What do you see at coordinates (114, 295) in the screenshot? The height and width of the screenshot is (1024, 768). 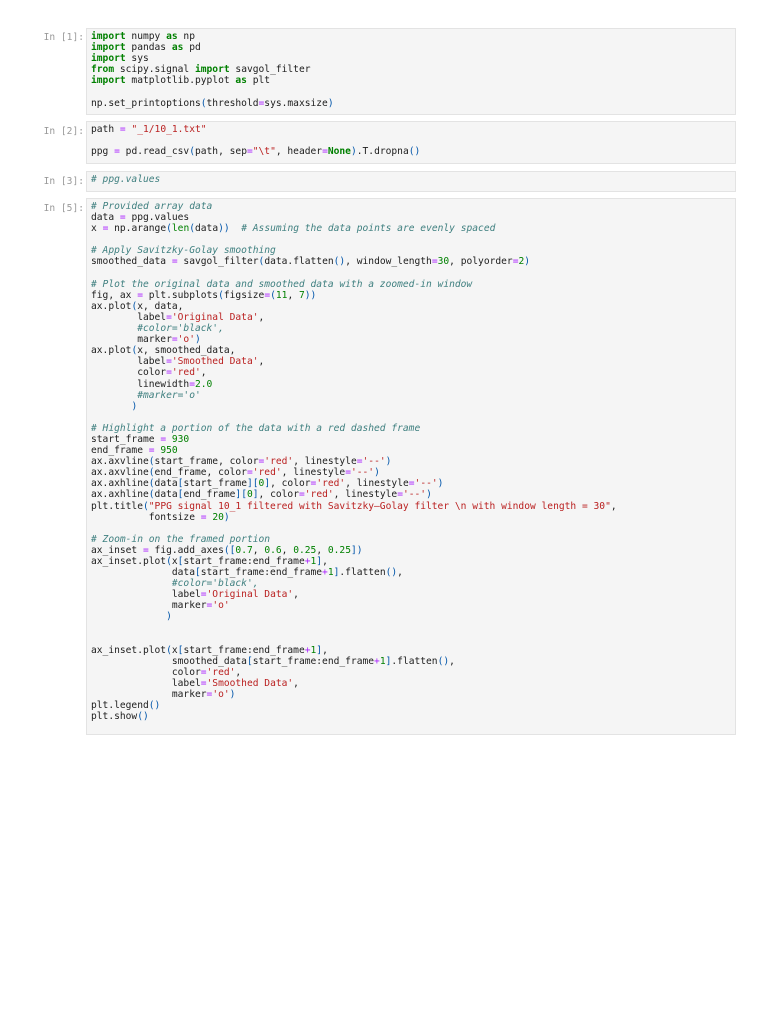 I see `code-token: fig, ax` at bounding box center [114, 295].